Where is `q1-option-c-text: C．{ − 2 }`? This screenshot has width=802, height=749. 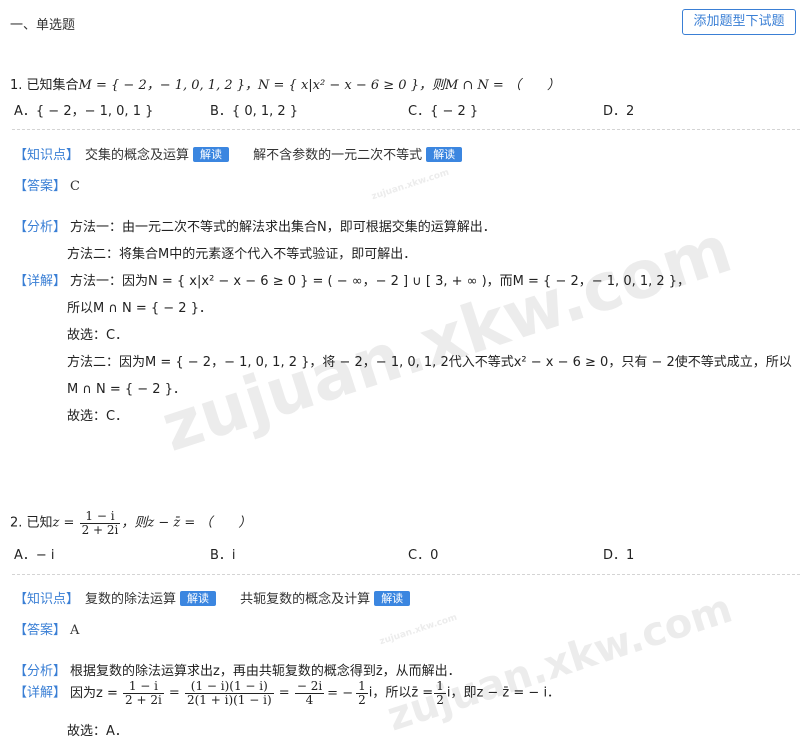
q1-option-c-text: C．{ − 2 } is located at coordinates (443, 111).